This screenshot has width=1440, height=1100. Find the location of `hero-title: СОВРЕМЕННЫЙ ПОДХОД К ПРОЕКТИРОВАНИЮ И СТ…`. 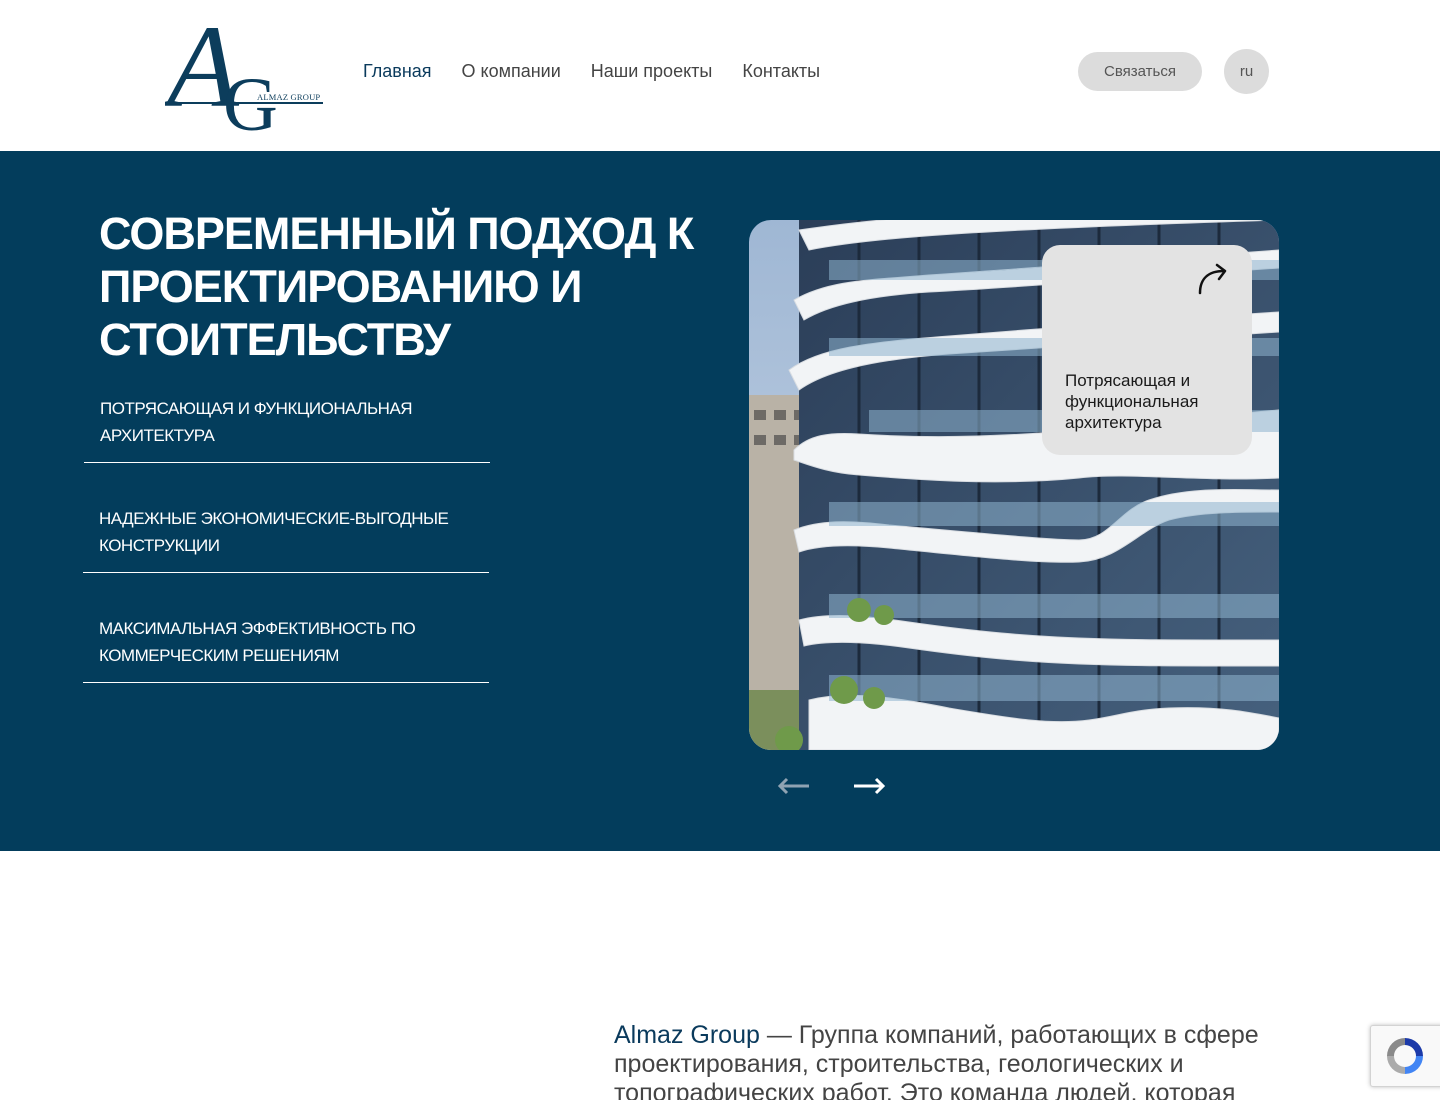

hero-title: СОВРЕМЕННЫЙ ПОДХОД К ПРОЕКТИРОВАНИЮ И СТ… is located at coordinates (396, 286).